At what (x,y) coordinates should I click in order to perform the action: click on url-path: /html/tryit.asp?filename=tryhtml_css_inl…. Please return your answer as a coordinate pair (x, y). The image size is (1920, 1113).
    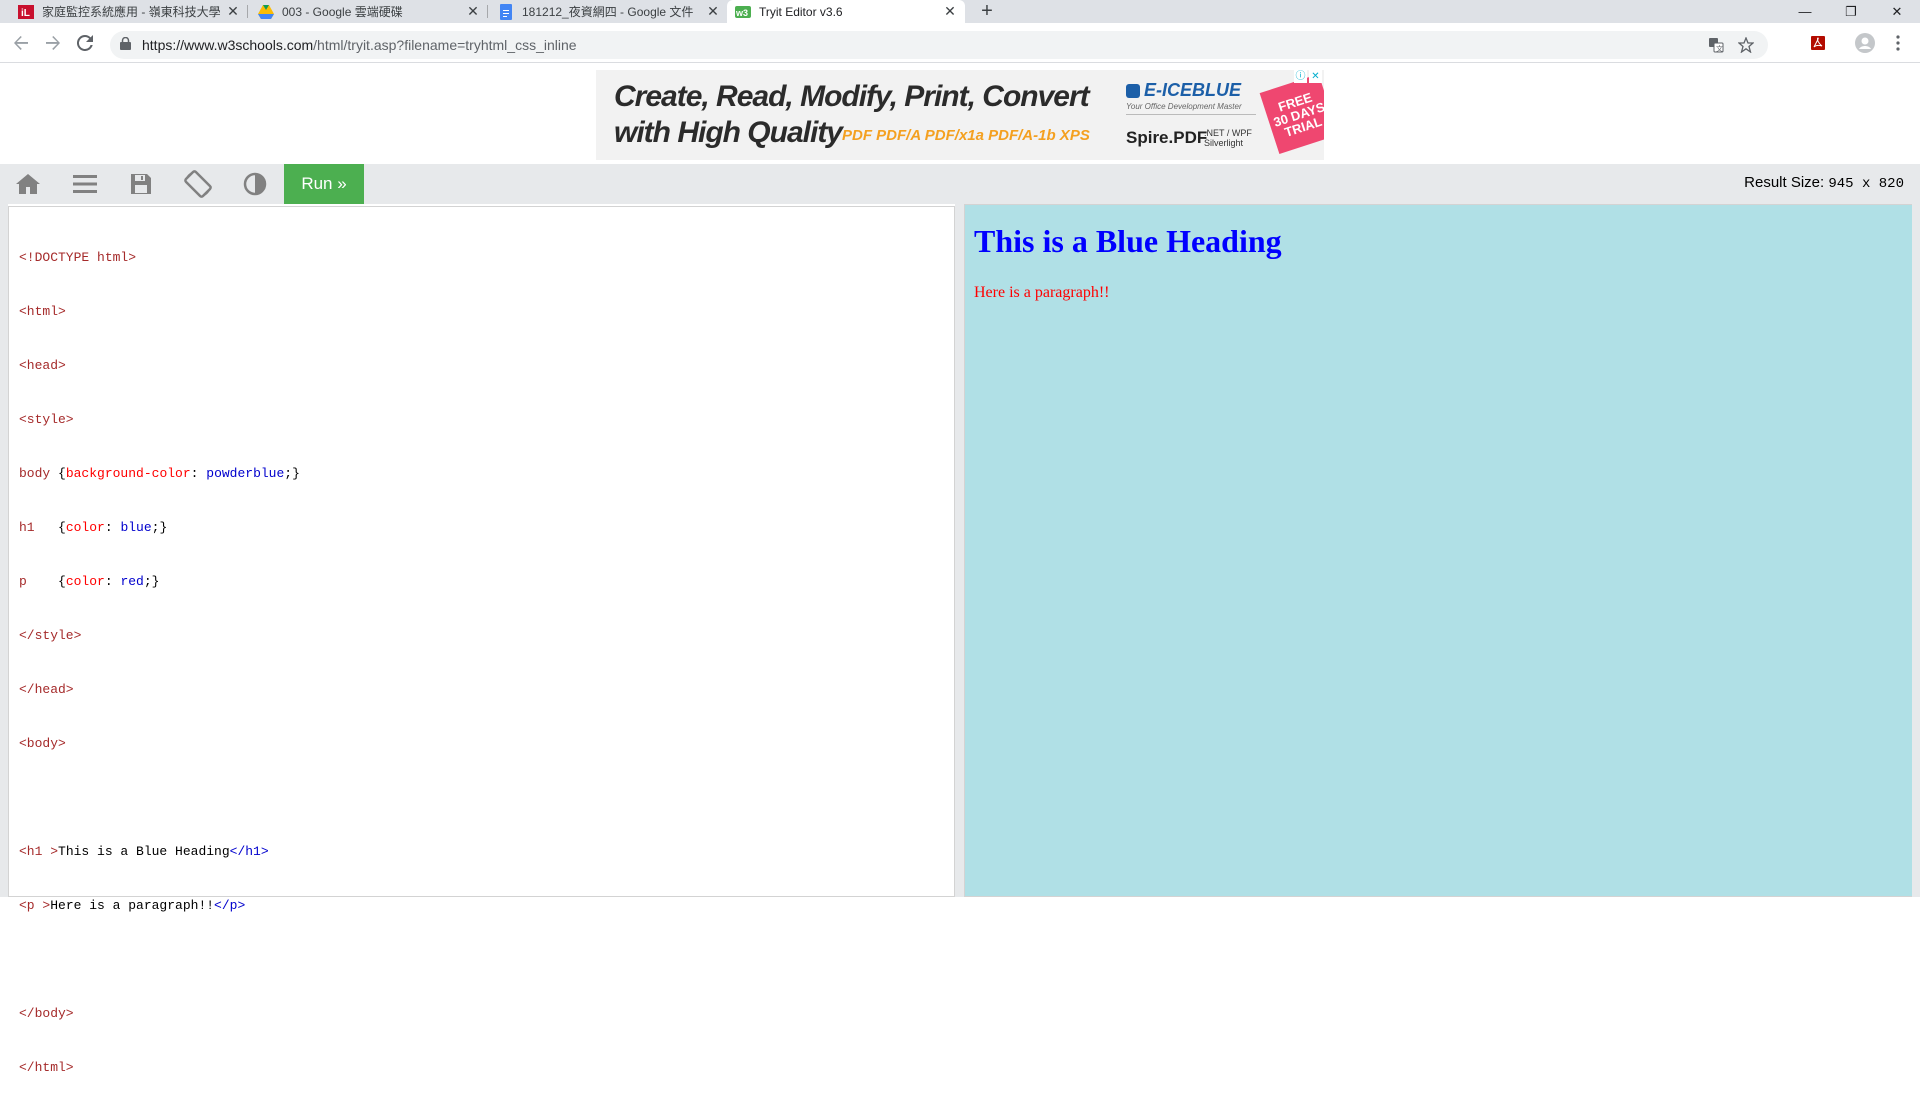
    Looking at the image, I should click on (445, 45).